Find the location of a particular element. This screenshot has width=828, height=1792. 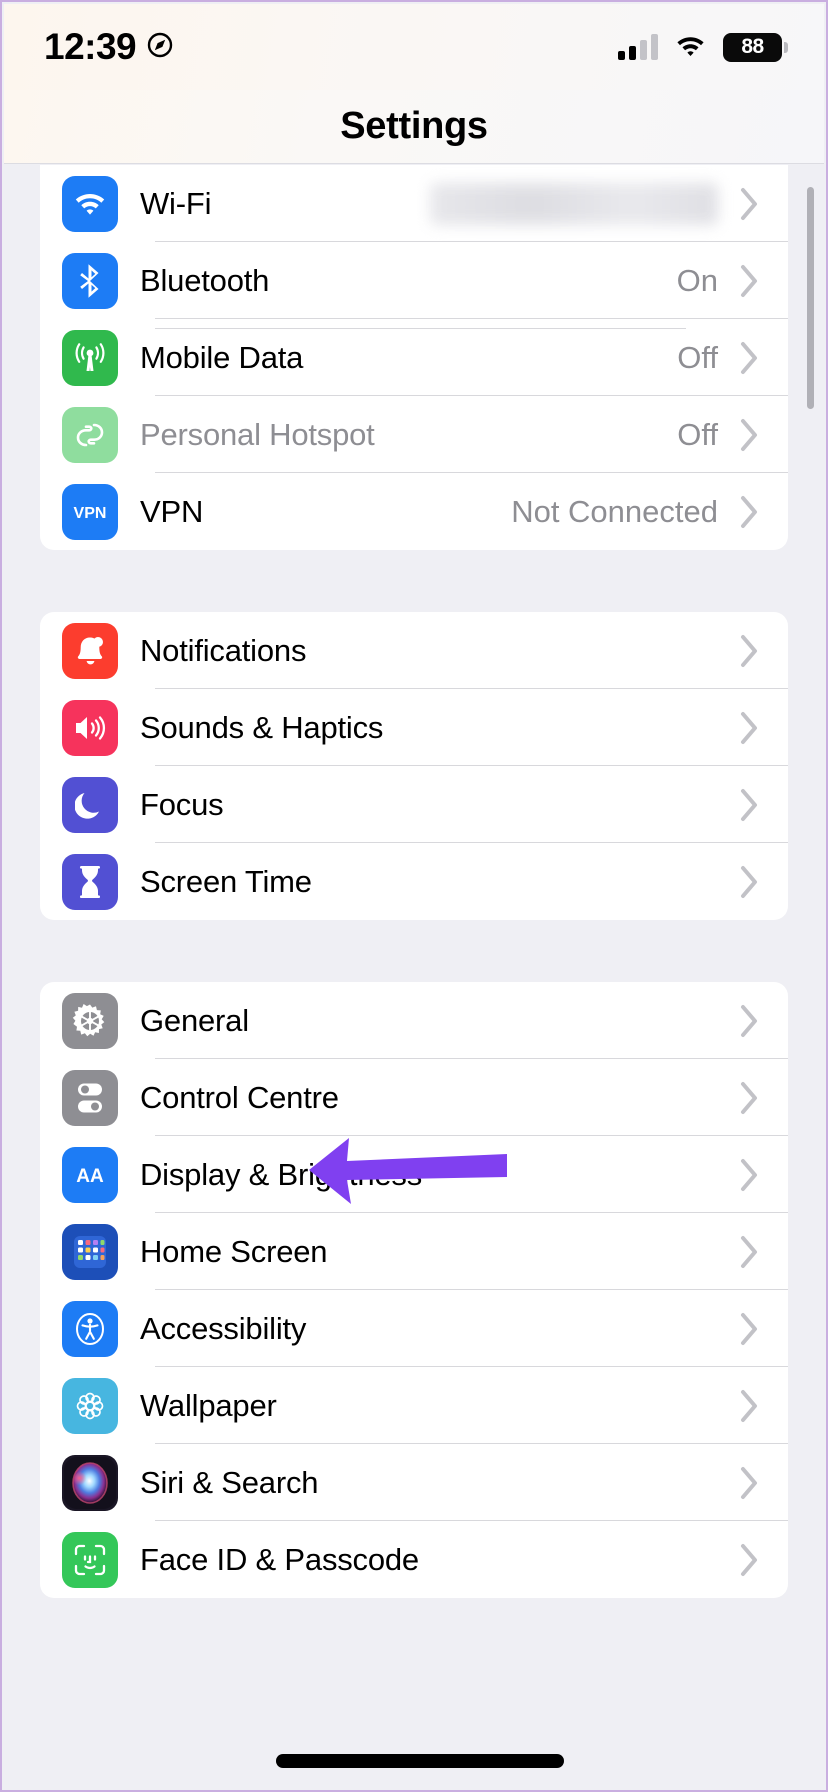

status-bar-right: 88 is located at coordinates (703, 47).